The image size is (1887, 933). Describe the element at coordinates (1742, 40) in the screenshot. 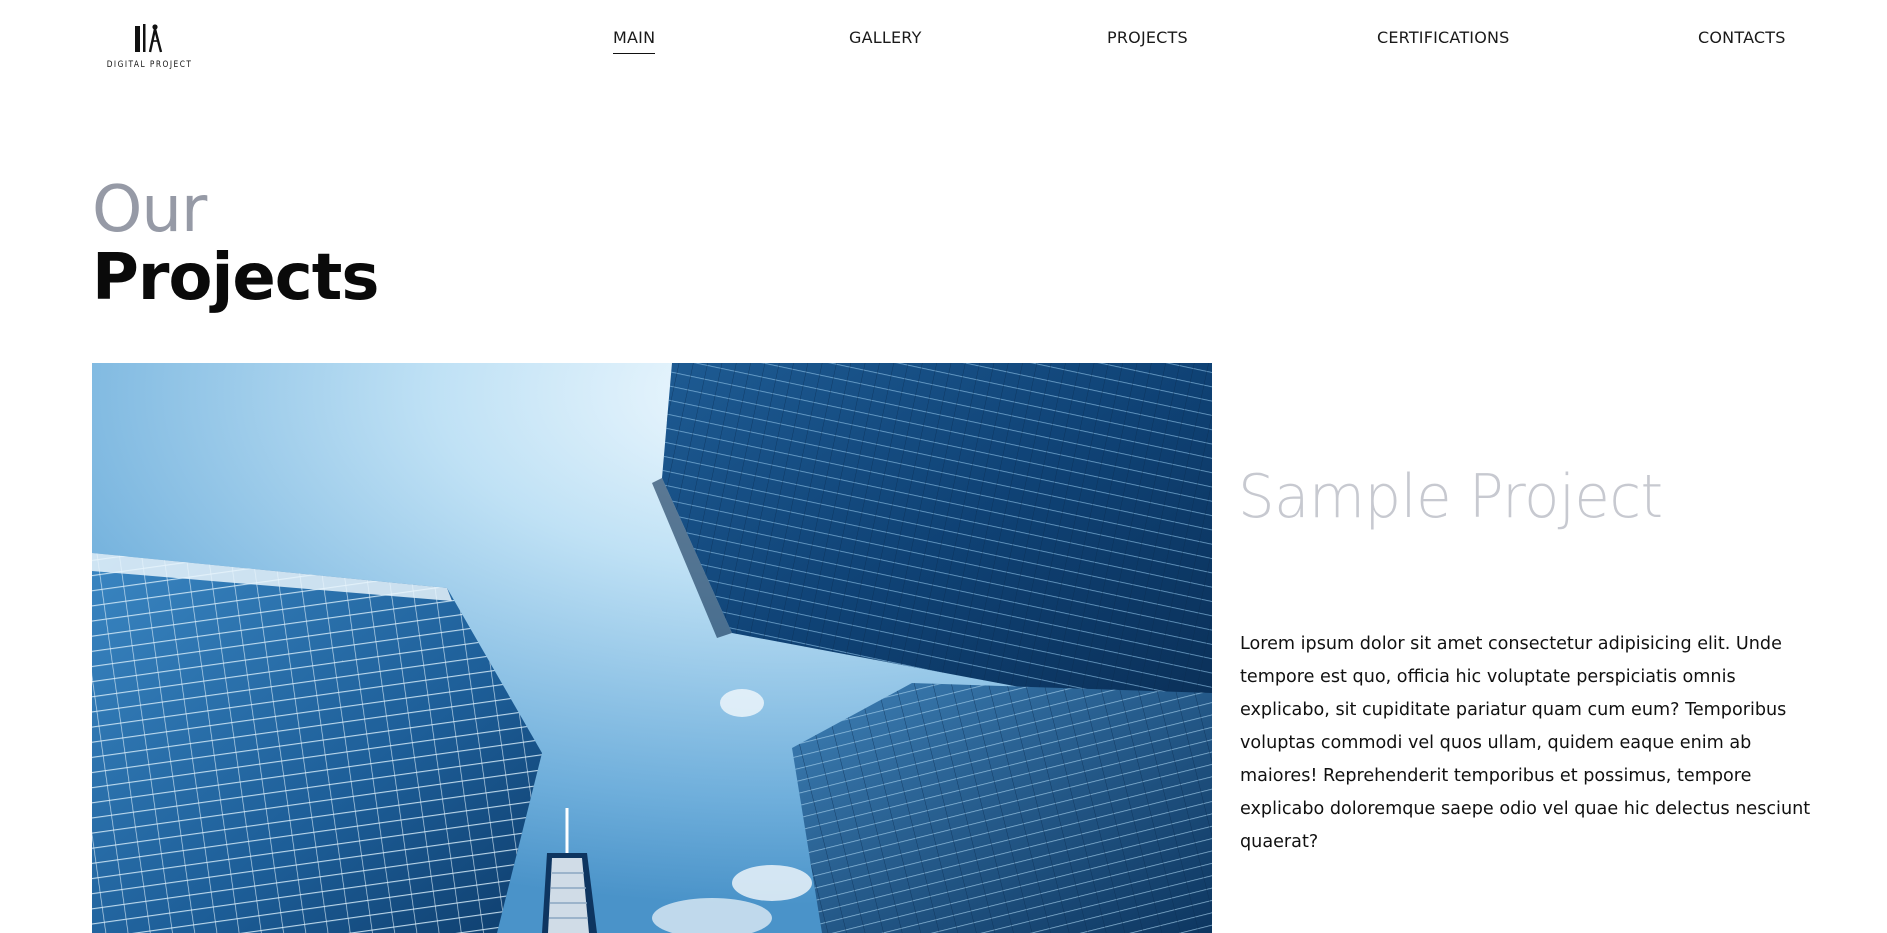

I see `nav-item-contacts: CONTACTS` at that location.